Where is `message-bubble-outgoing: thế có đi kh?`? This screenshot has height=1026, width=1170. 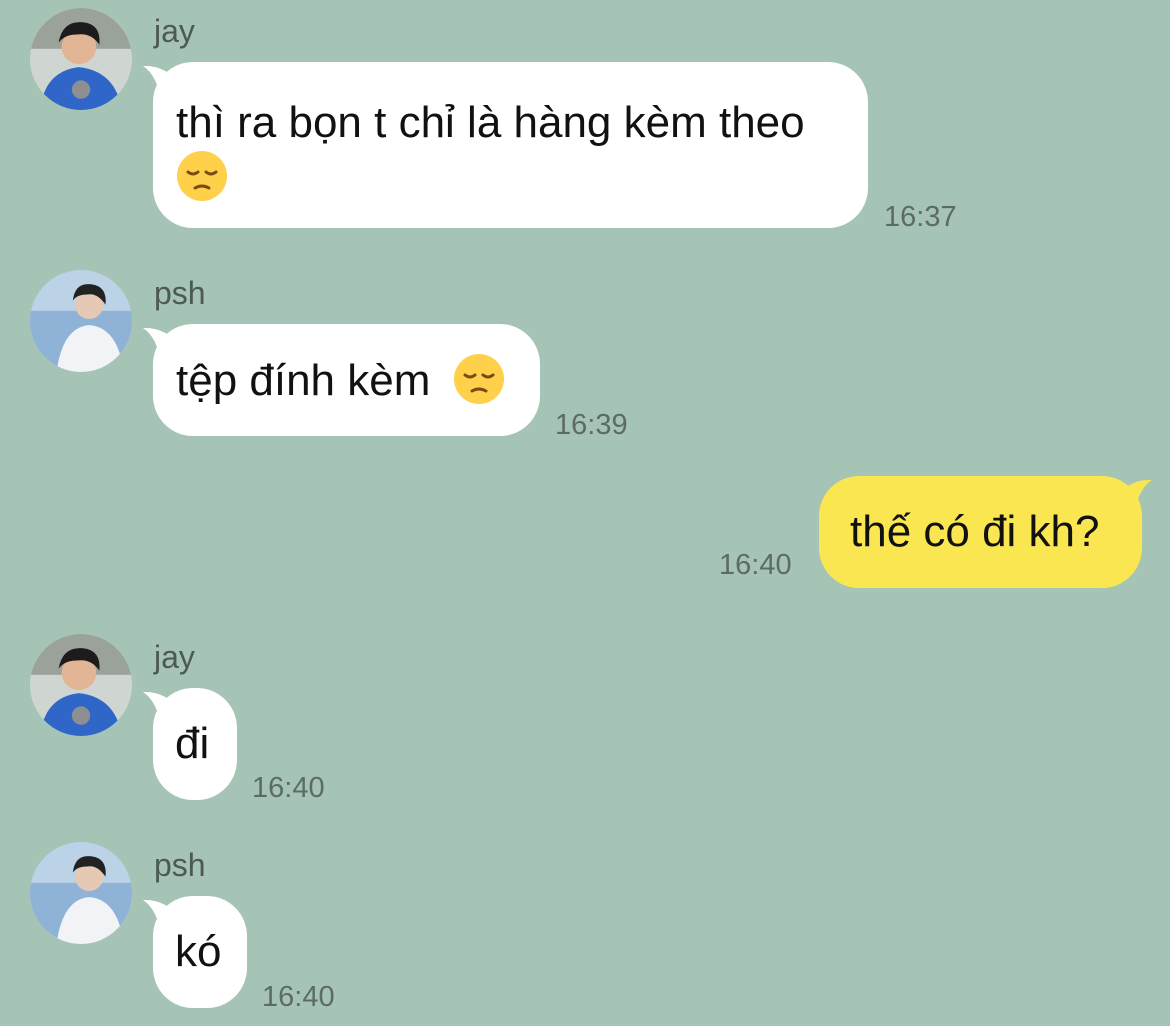 message-bubble-outgoing: thế có đi kh? is located at coordinates (980, 532).